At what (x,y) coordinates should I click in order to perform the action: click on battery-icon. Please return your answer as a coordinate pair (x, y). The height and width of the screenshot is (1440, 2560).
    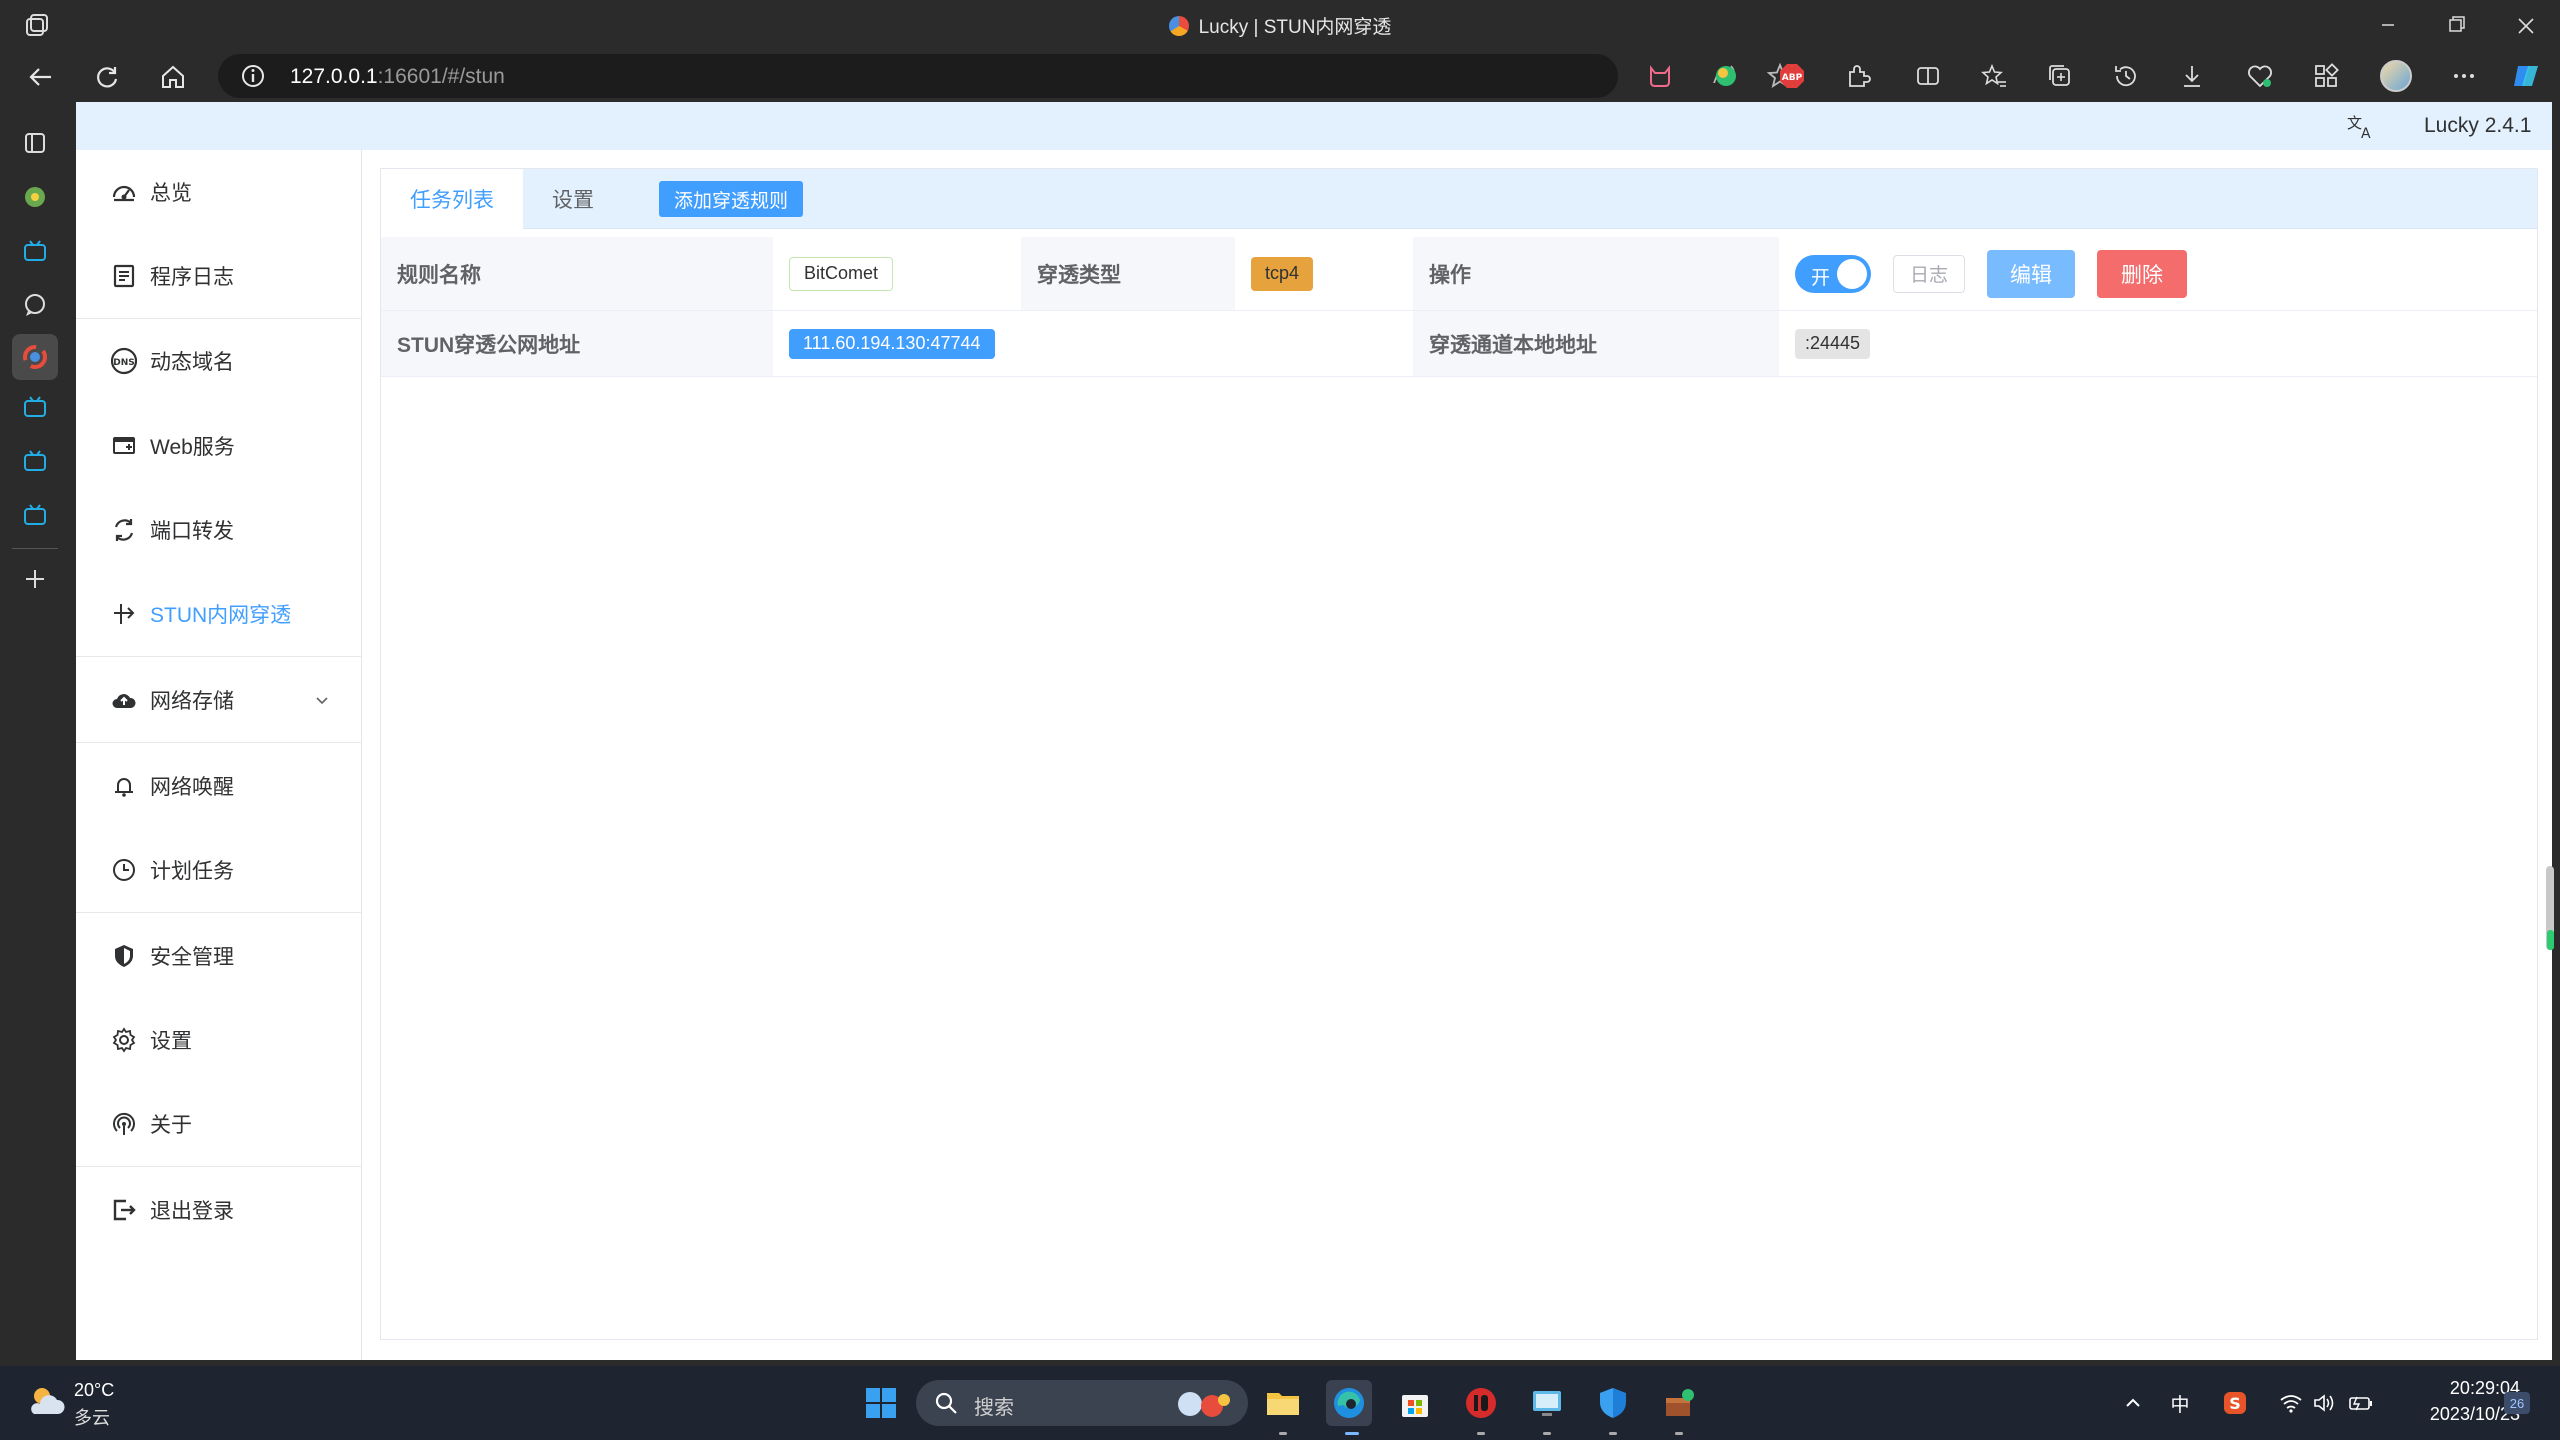
    Looking at the image, I should click on (2361, 1403).